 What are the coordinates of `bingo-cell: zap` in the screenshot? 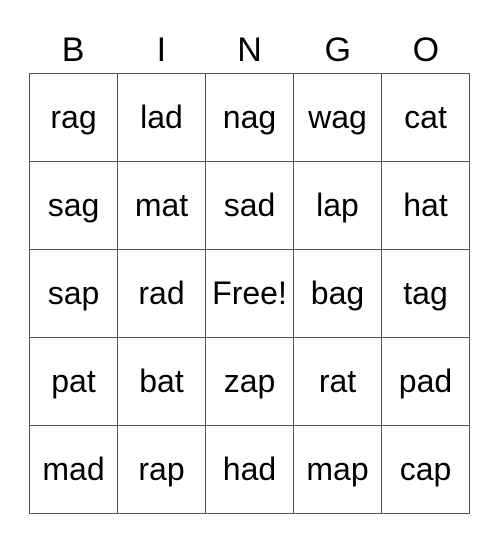 It's located at (250, 382).